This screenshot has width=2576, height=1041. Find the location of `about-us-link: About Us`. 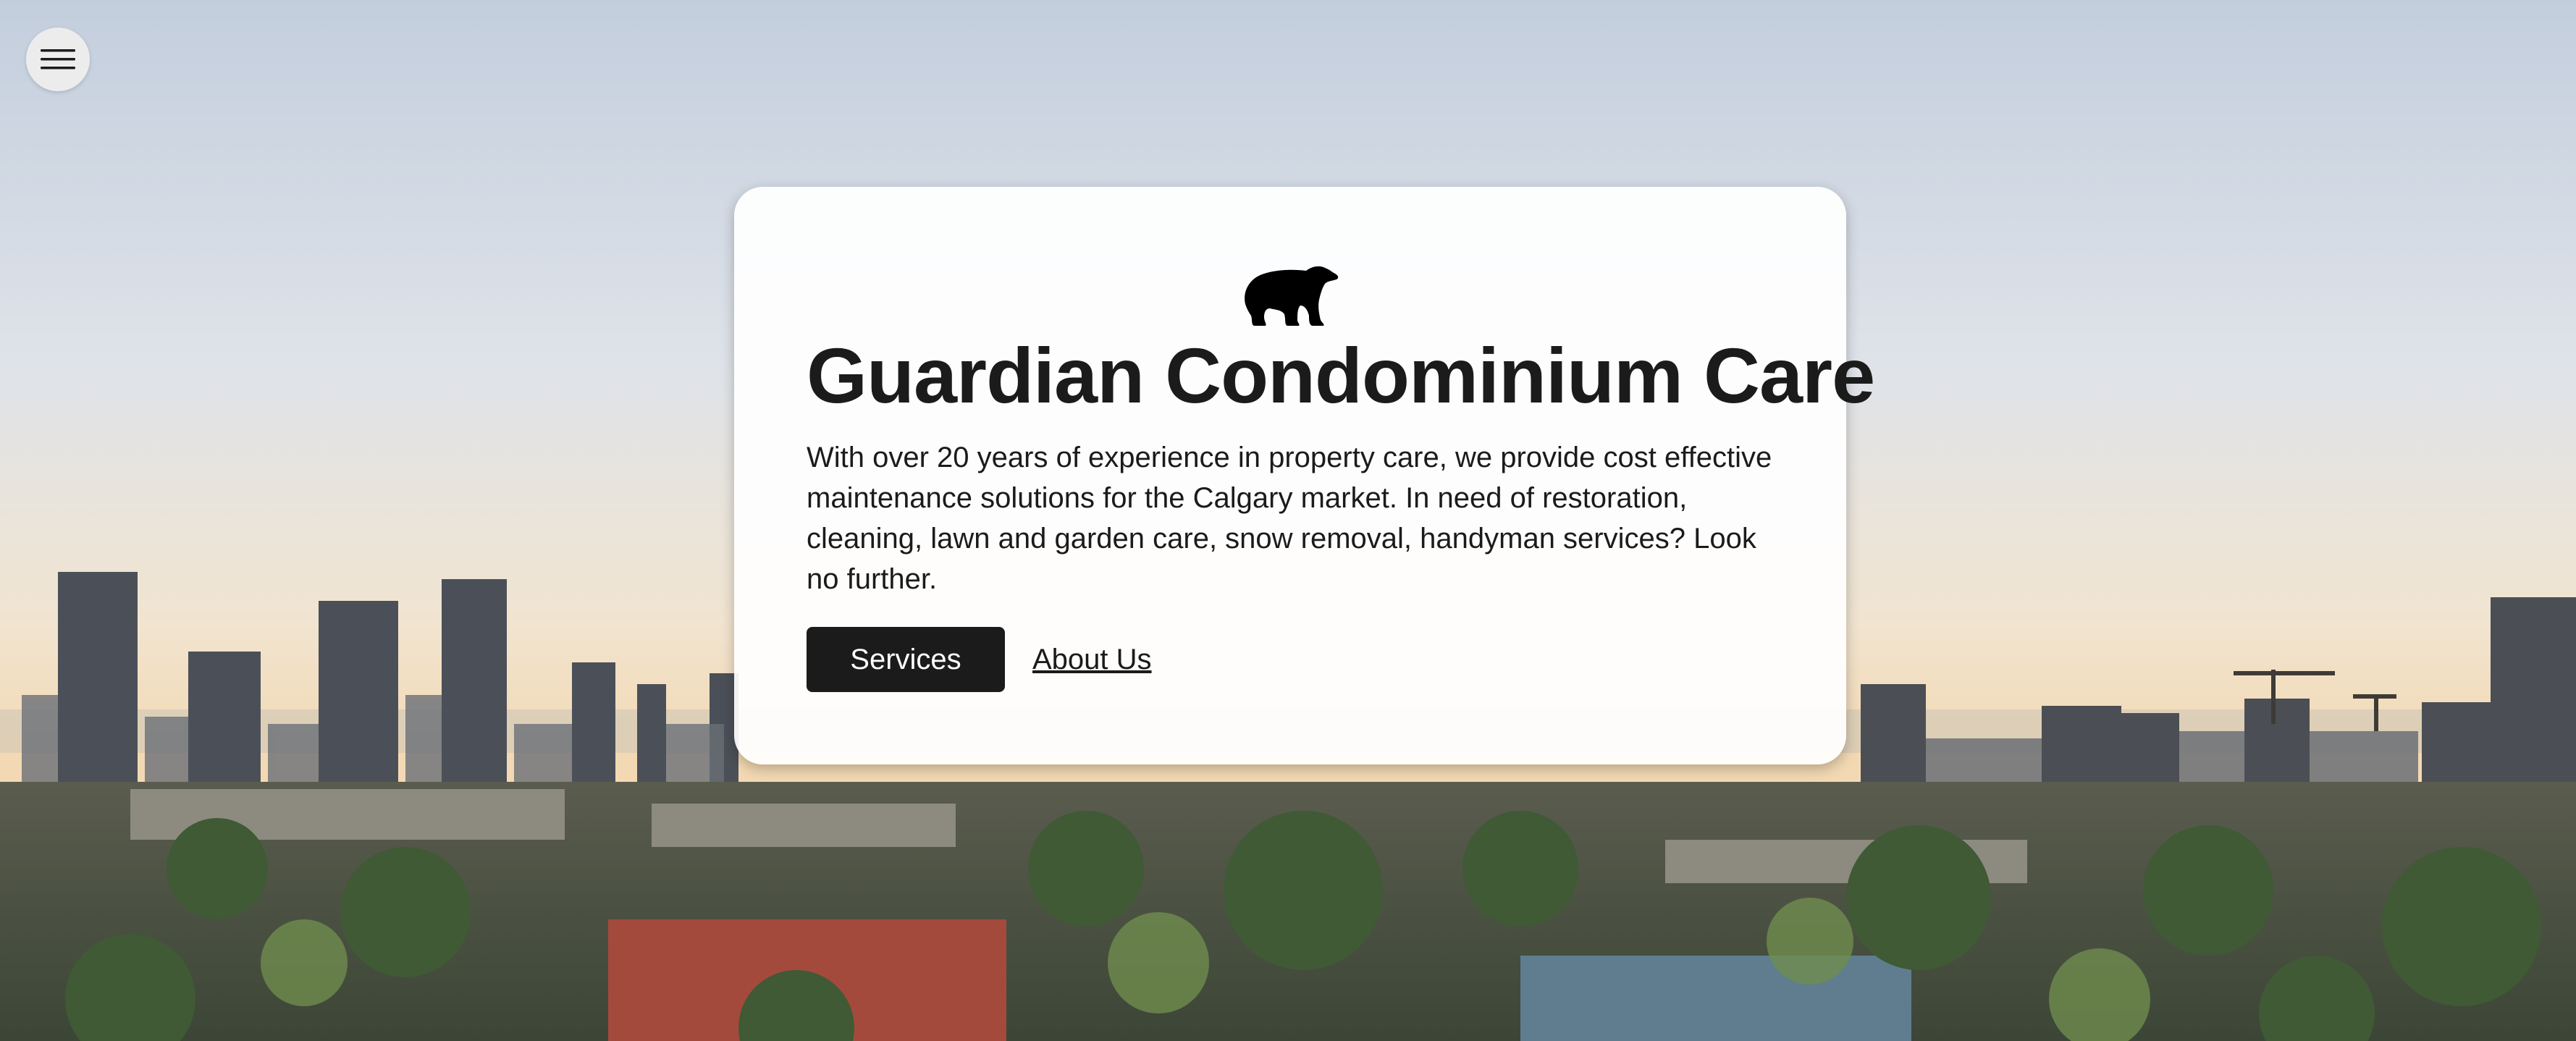

about-us-link: About Us is located at coordinates (1092, 659).